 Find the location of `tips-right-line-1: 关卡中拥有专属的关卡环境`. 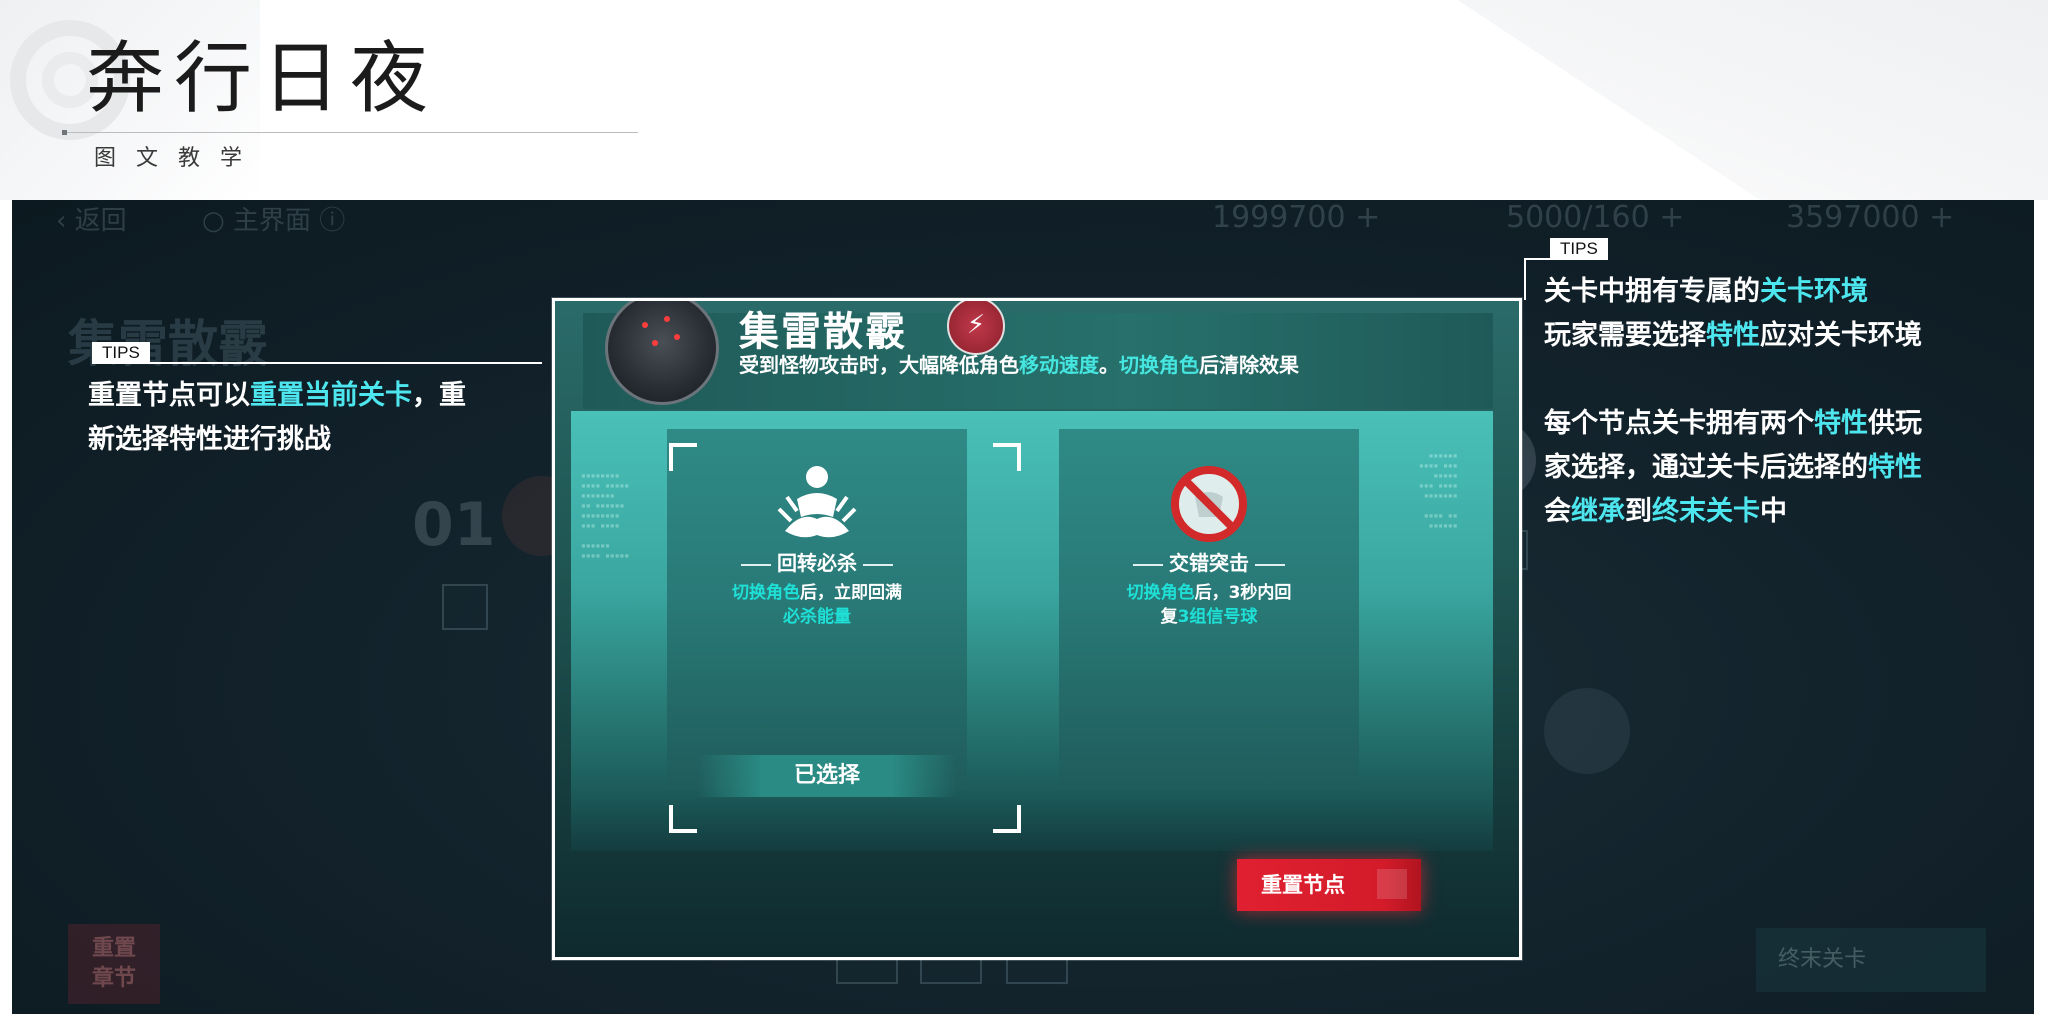

tips-right-line-1: 关卡中拥有专属的关卡环境 is located at coordinates (1784, 292).